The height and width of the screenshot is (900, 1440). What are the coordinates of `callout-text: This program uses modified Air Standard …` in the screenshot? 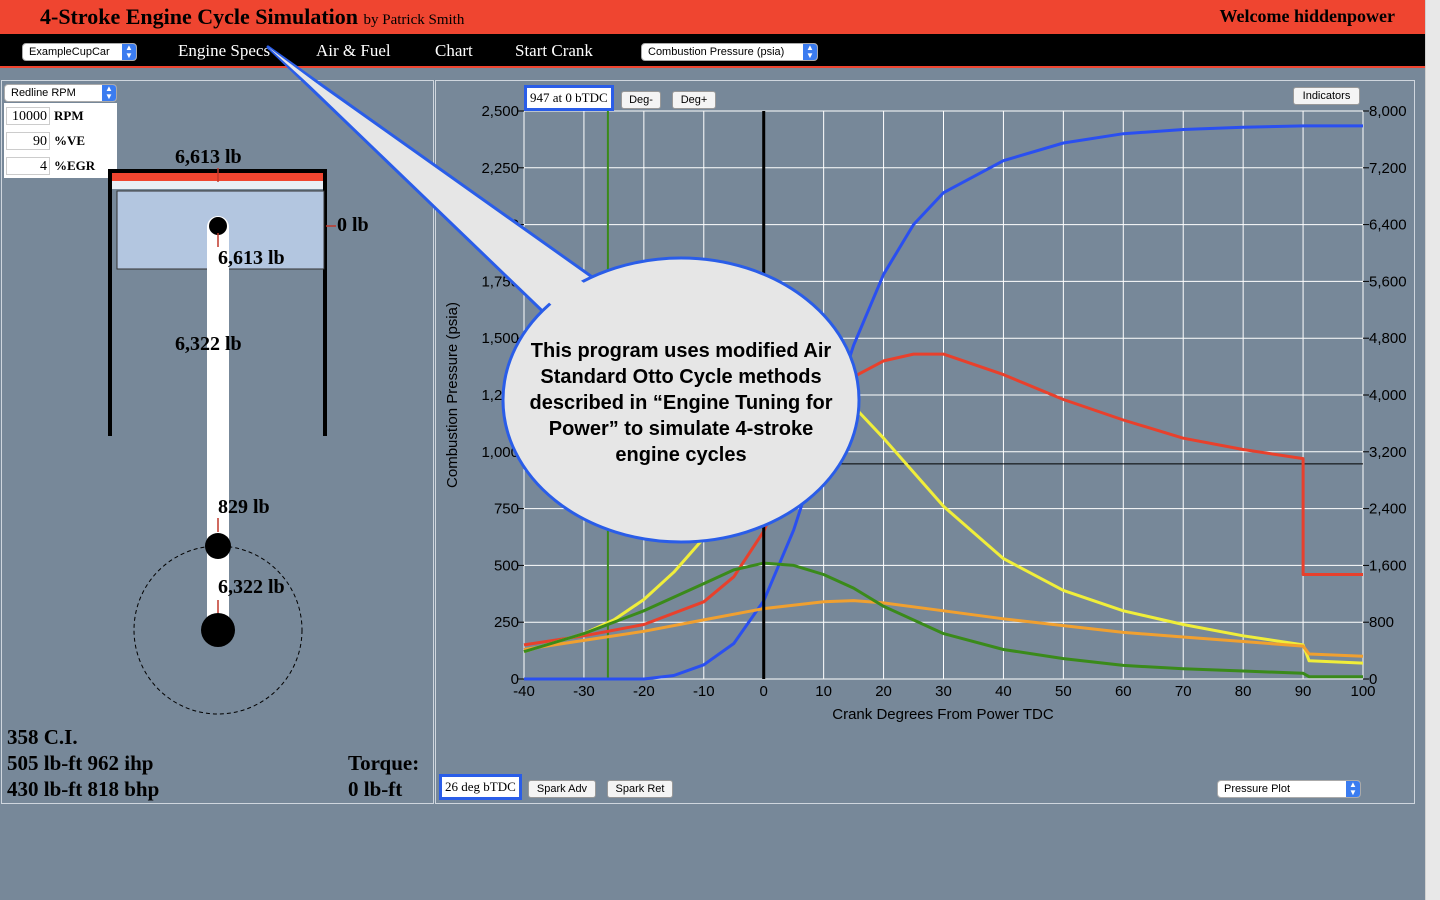 It's located at (681, 403).